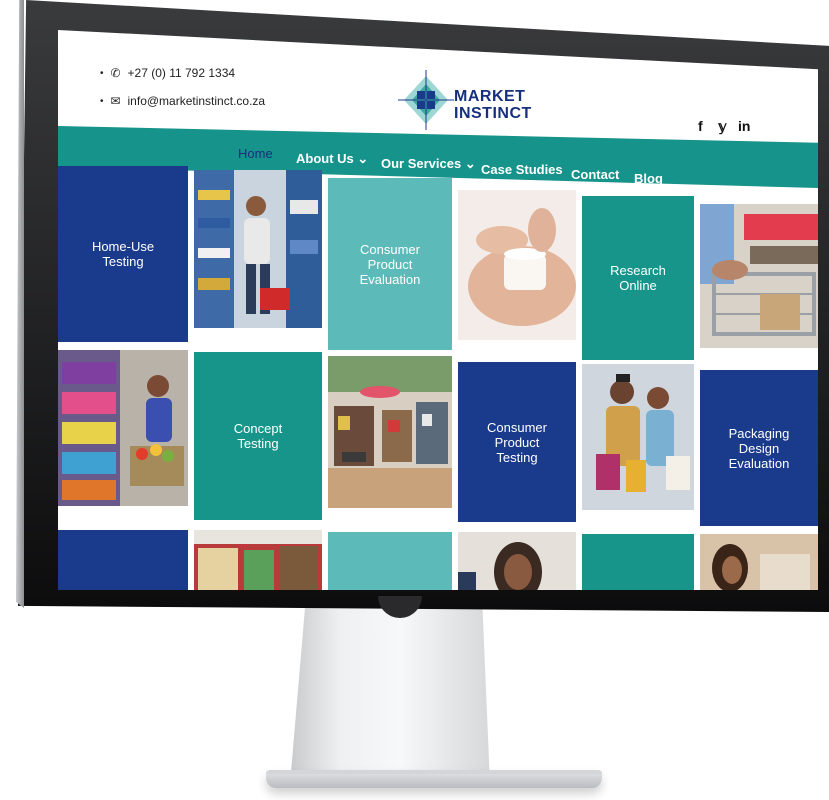  What do you see at coordinates (638, 437) in the screenshot?
I see `photo-happy-shoppers` at bounding box center [638, 437].